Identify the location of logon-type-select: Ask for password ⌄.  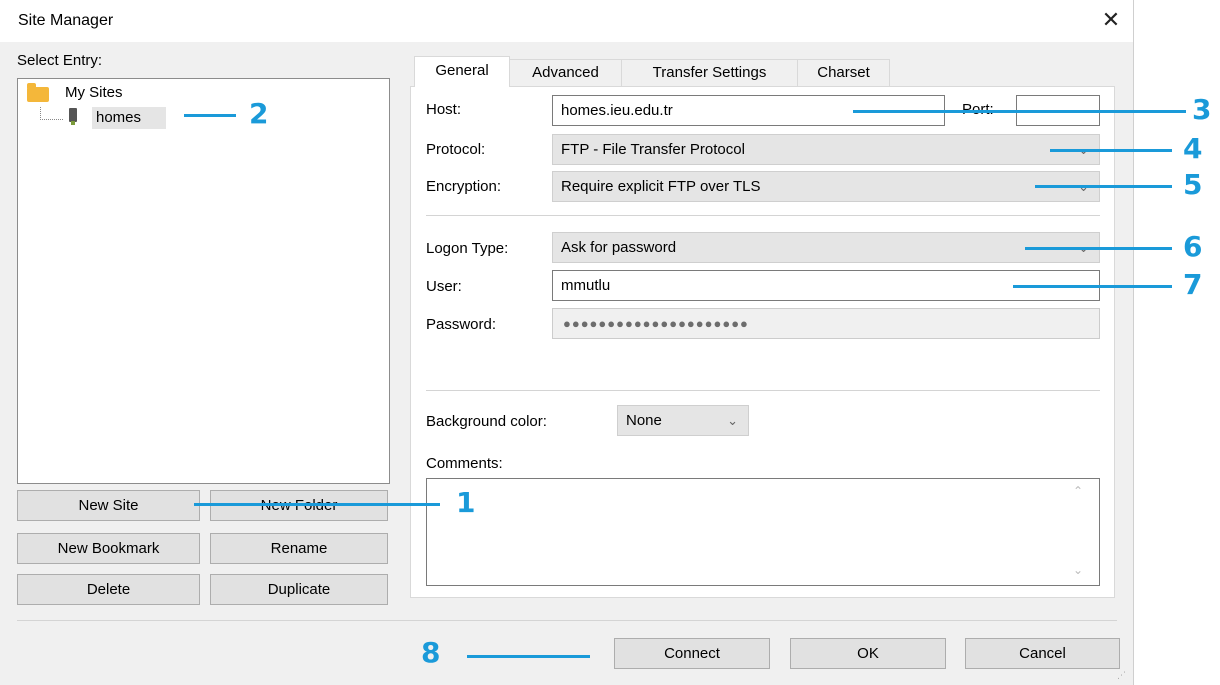
(826, 247).